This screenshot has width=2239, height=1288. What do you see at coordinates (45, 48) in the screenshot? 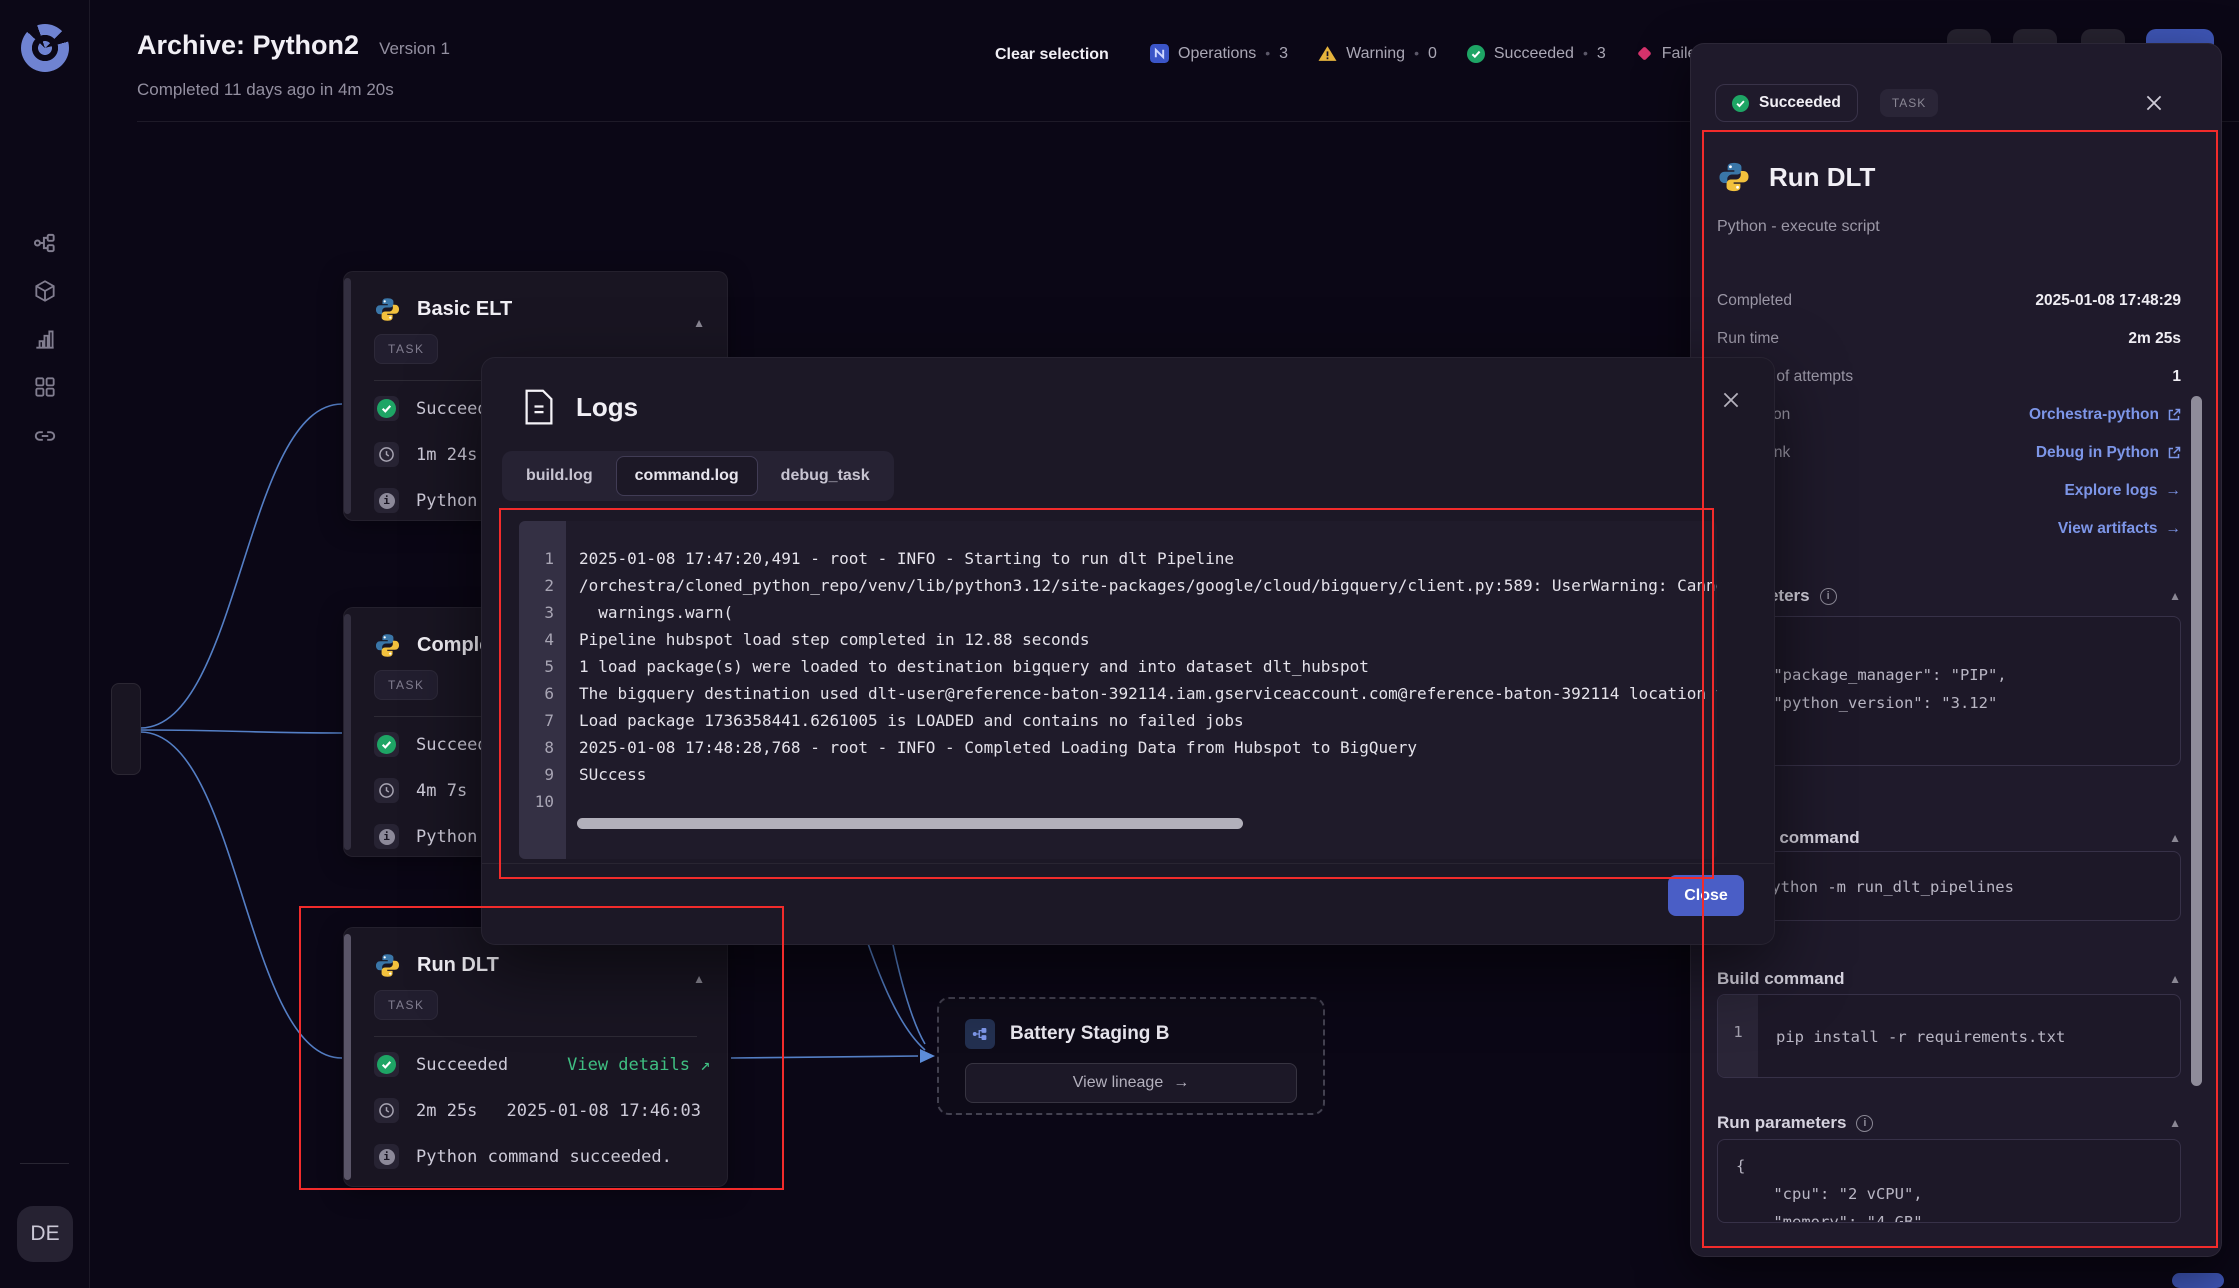
I see `orchestra-logo-icon` at bounding box center [45, 48].